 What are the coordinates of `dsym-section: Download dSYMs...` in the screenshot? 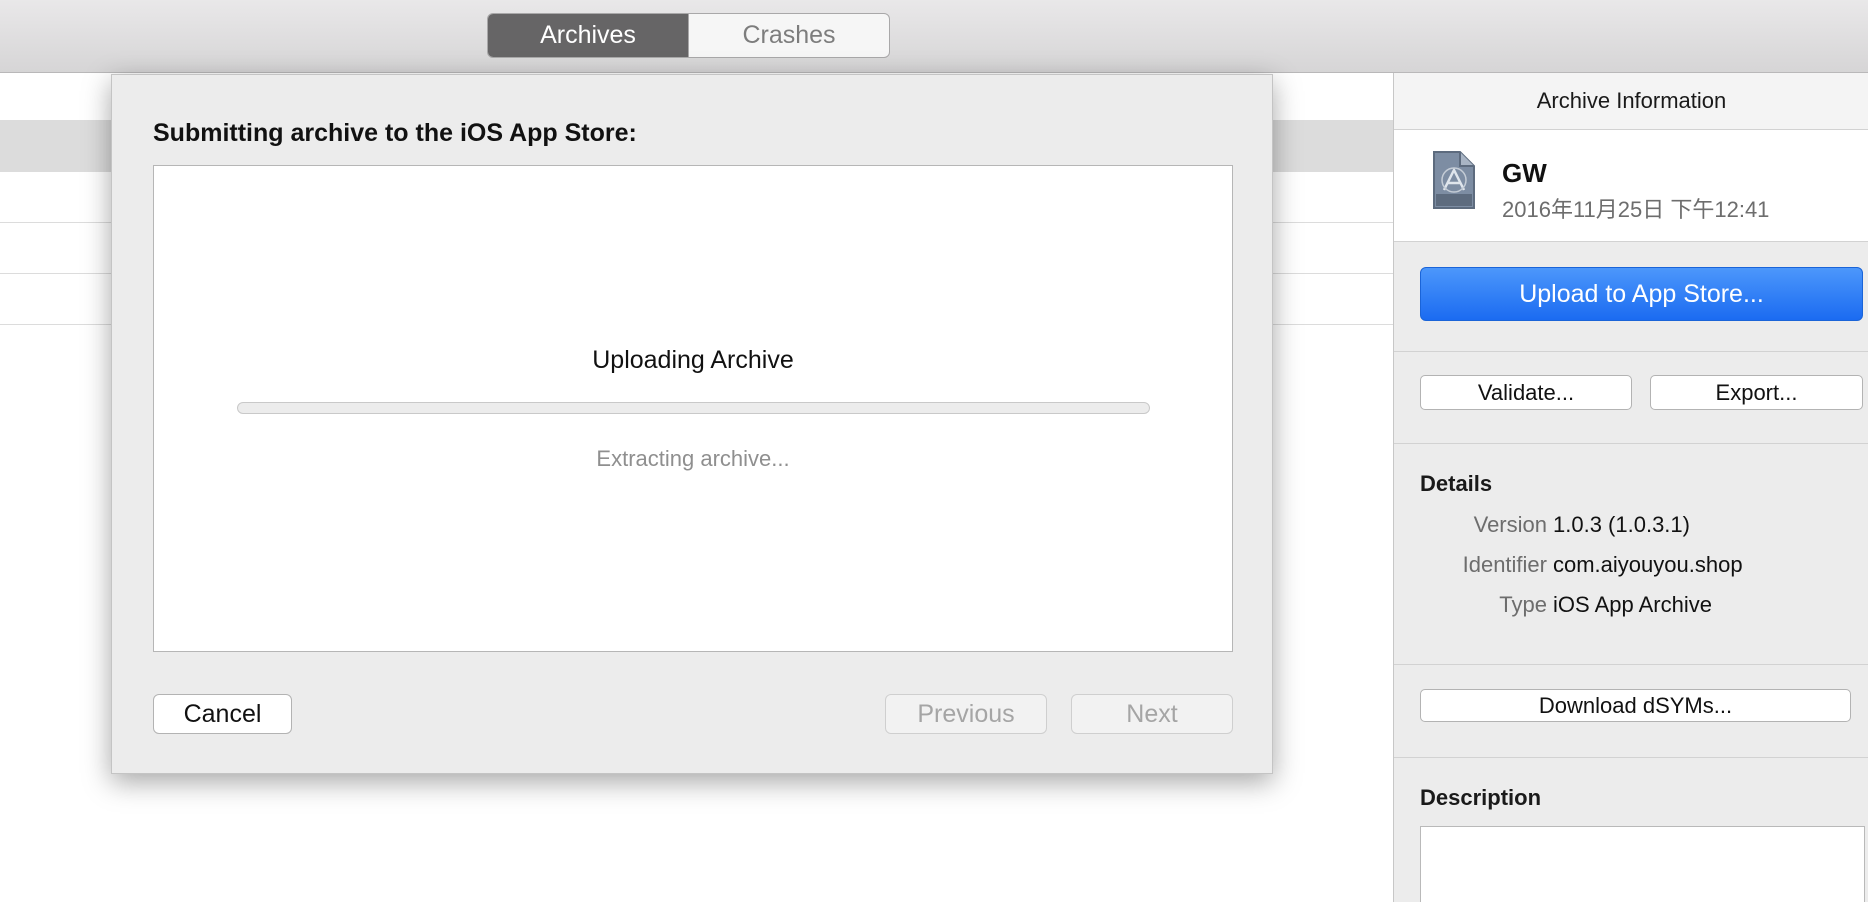 It's located at (1631, 711).